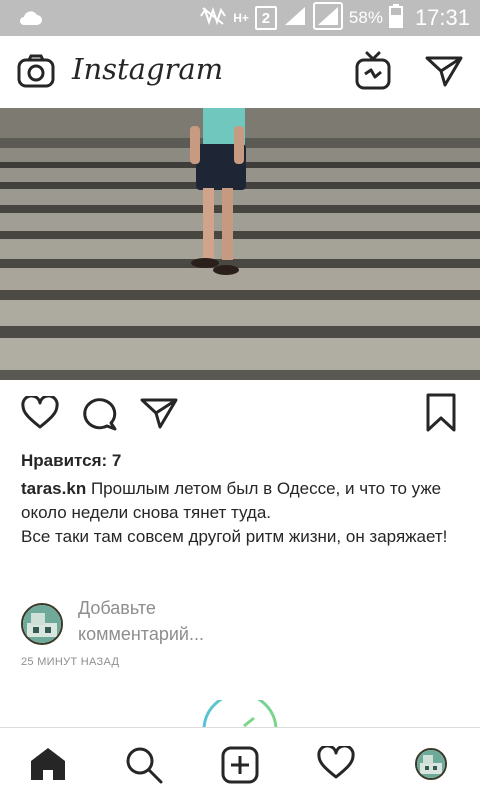 Image resolution: width=480 pixels, height=801 pixels. I want to click on network-type: H+, so click(241, 17).